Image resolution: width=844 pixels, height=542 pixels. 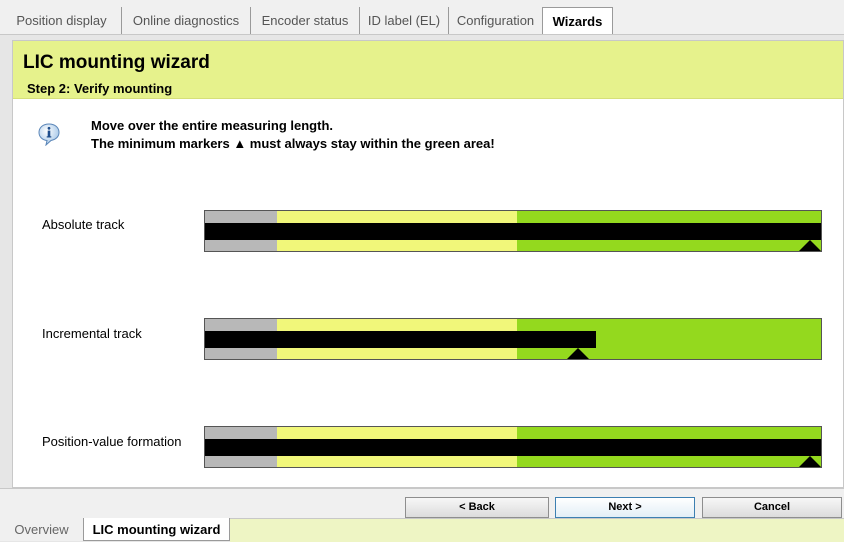 What do you see at coordinates (625, 507) in the screenshot?
I see `next-button: Next >` at bounding box center [625, 507].